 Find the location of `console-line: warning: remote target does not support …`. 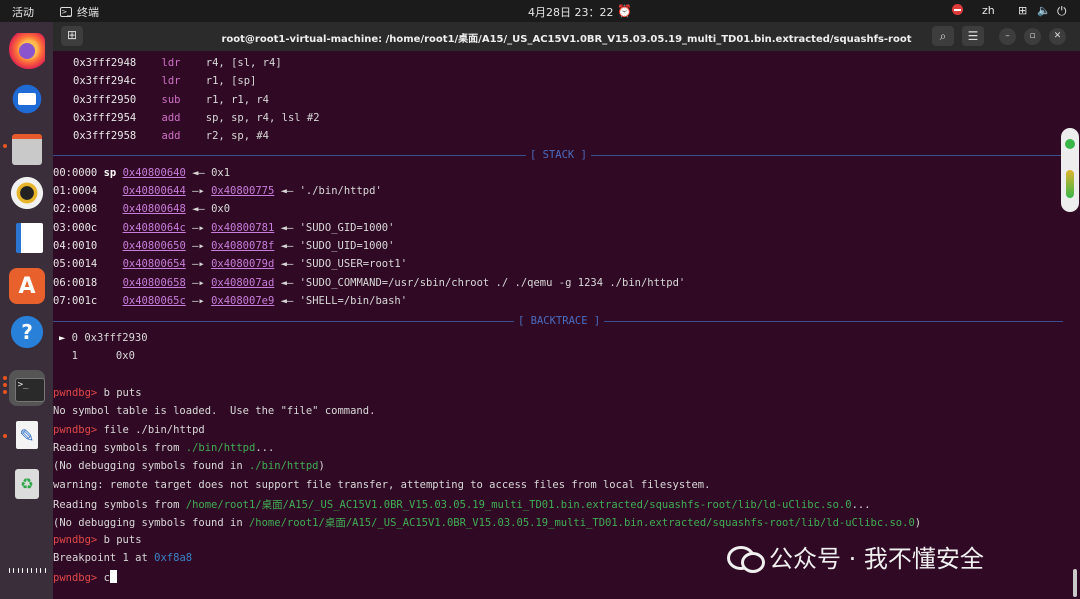

console-line: warning: remote target does not support … is located at coordinates (382, 485).